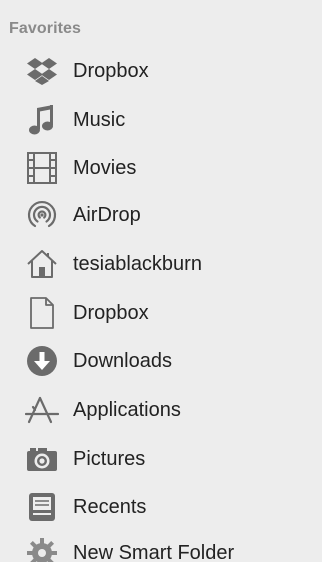 The width and height of the screenshot is (322, 562). What do you see at coordinates (45, 28) in the screenshot?
I see `favorites-section-title: Favorites` at bounding box center [45, 28].